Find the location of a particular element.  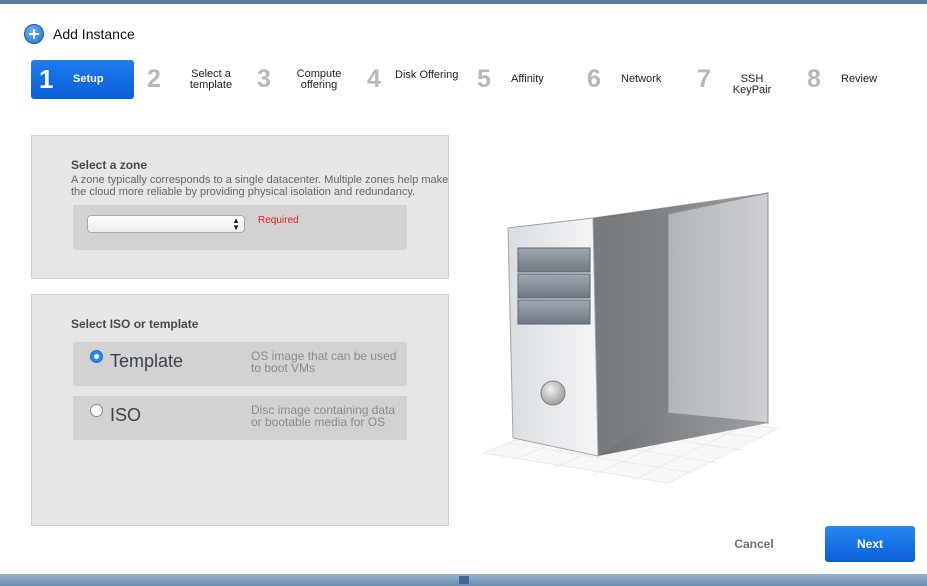

step-disk-offering: 4 Disk Offering is located at coordinates (412, 79).